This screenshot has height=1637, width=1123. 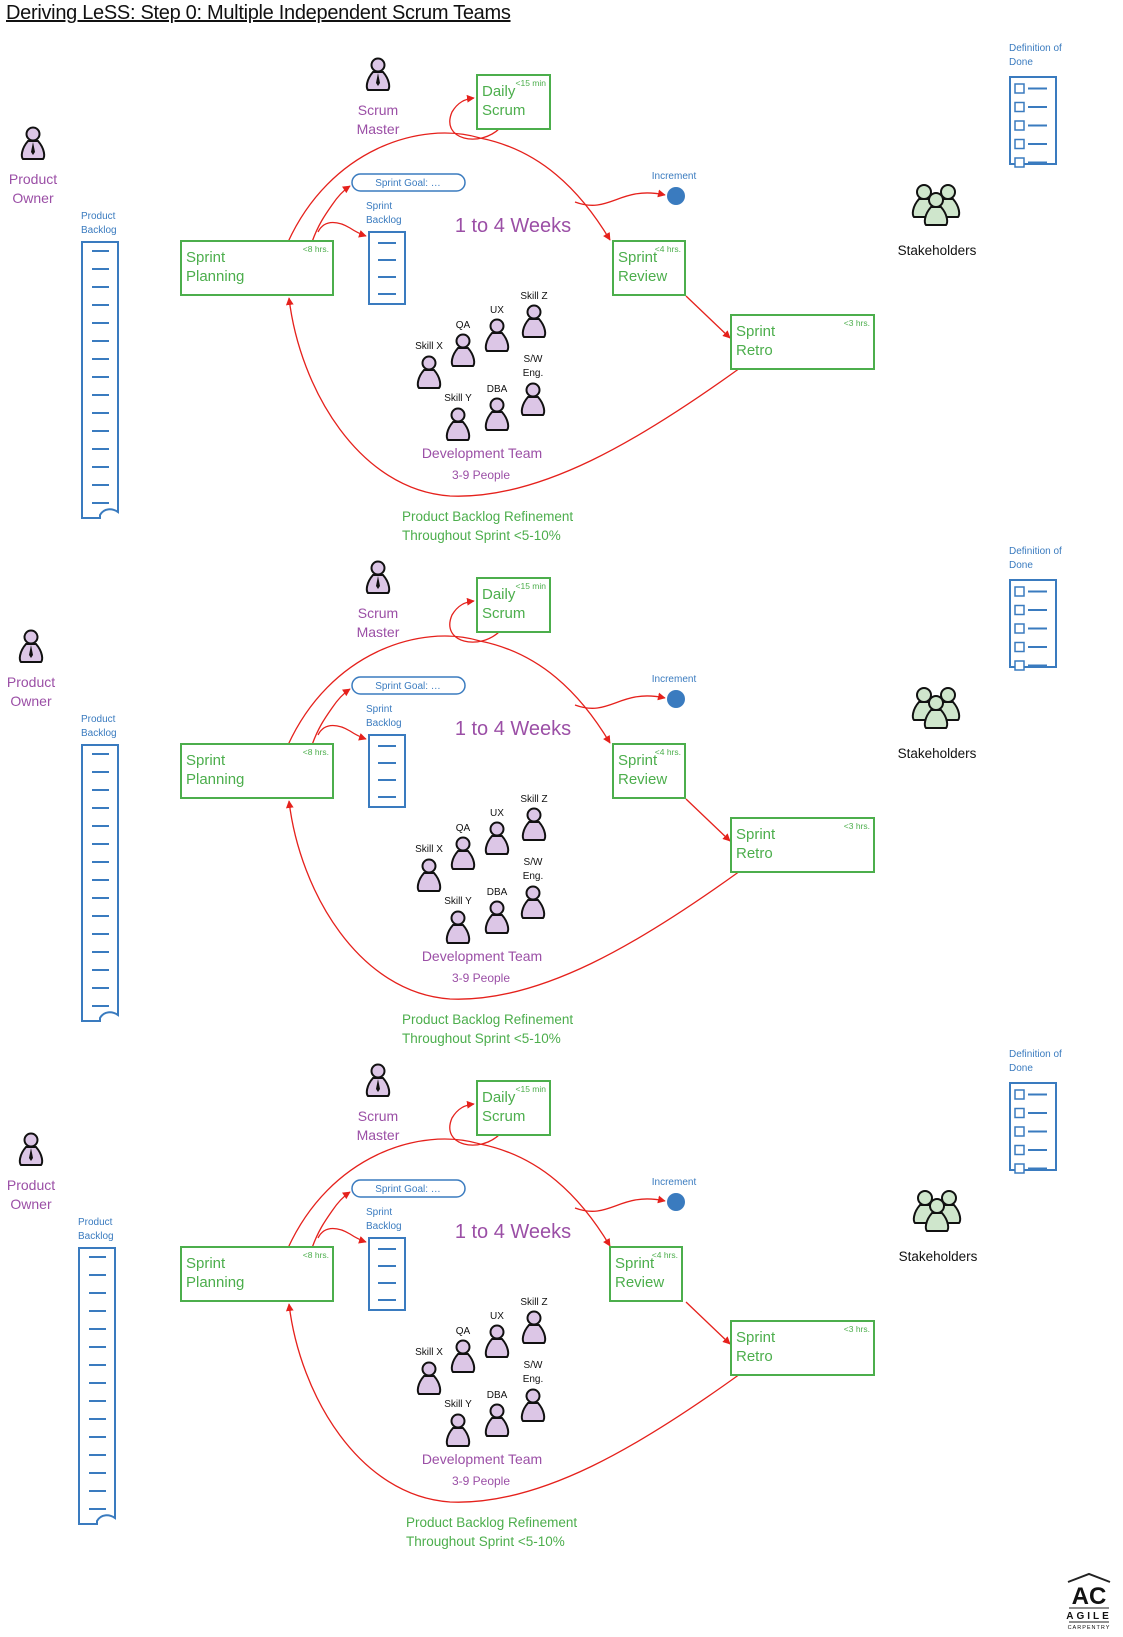 I want to click on roof-icon, so click(x=1089, y=1577).